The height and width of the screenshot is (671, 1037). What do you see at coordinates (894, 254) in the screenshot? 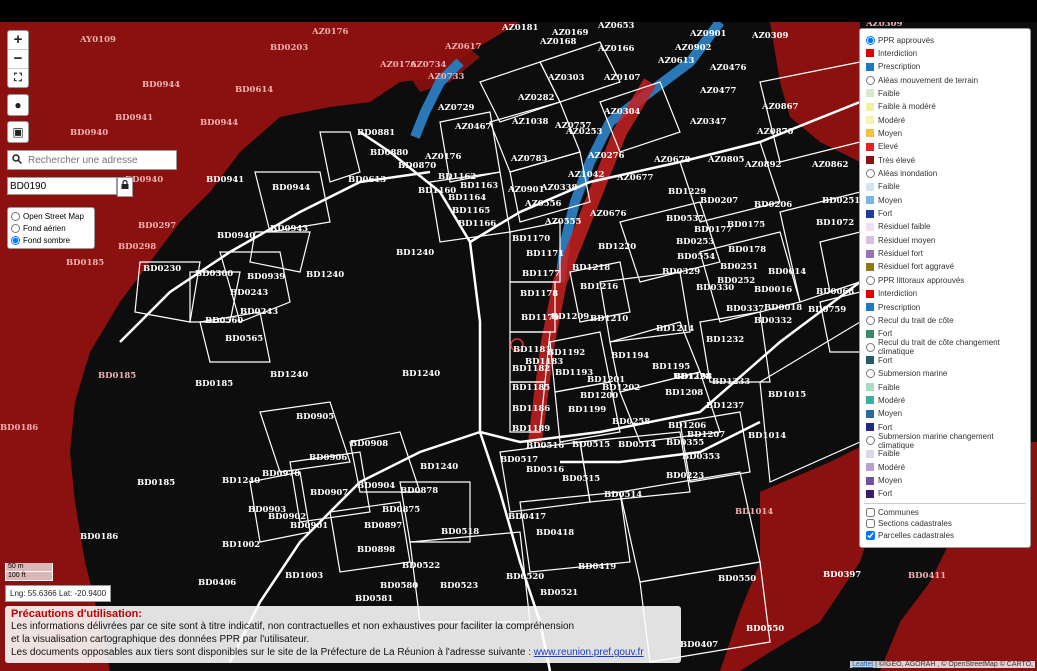
I see `legend-item-16: Résiduel fort` at bounding box center [894, 254].